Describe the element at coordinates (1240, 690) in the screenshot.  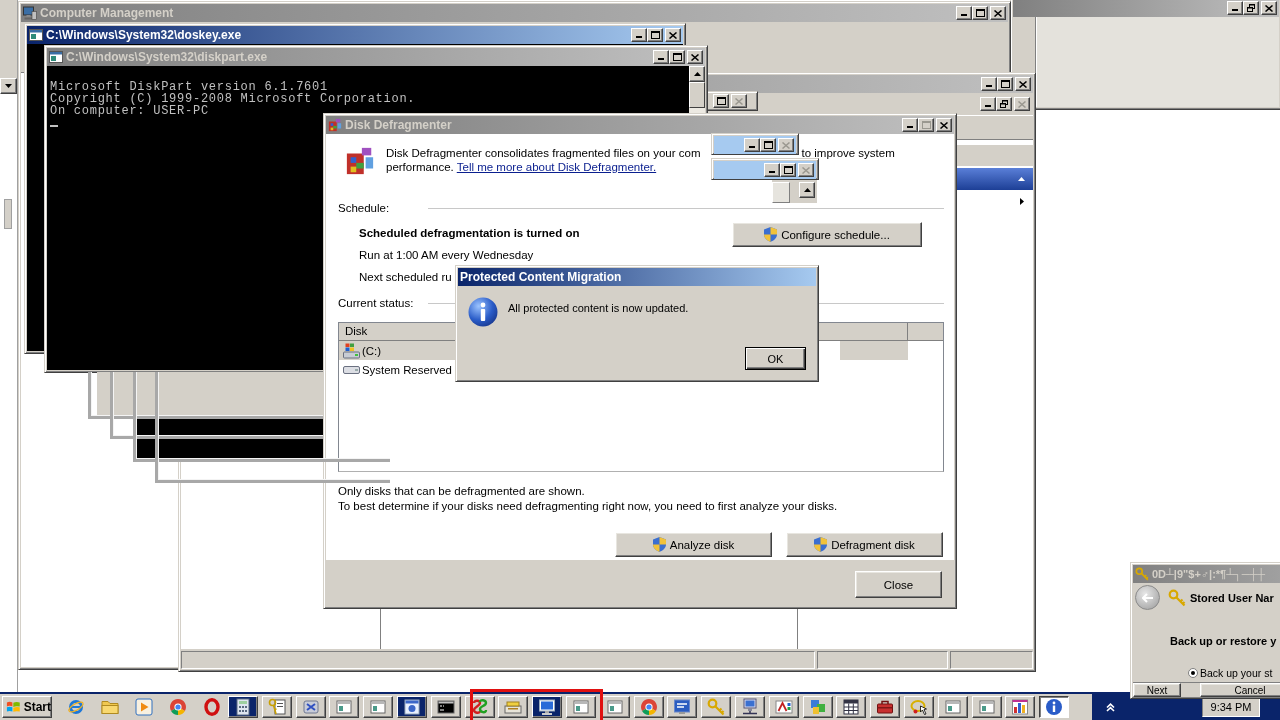
I see `cancel-button: Cancel` at that location.